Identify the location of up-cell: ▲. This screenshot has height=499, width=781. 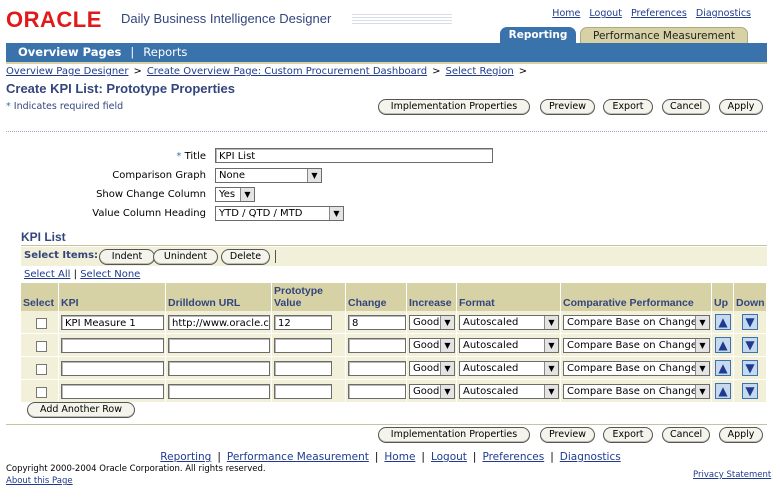
(723, 345).